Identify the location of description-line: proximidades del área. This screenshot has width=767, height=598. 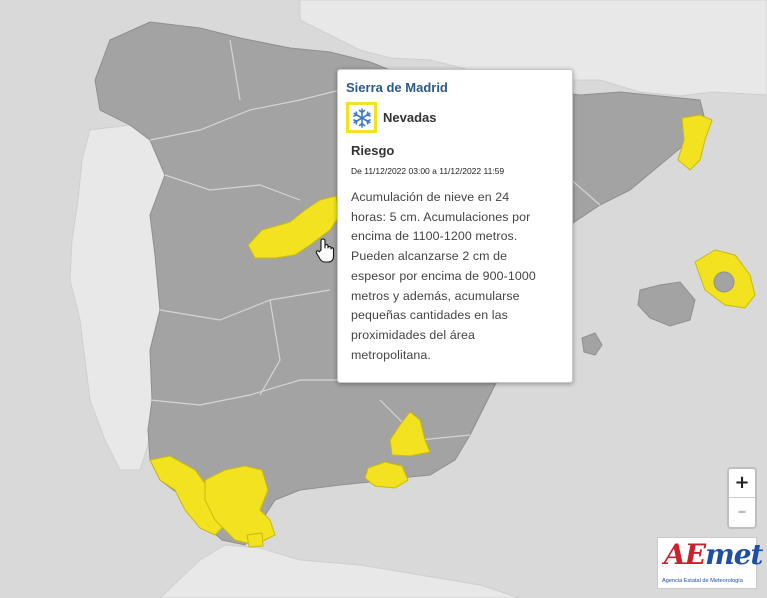
(413, 334).